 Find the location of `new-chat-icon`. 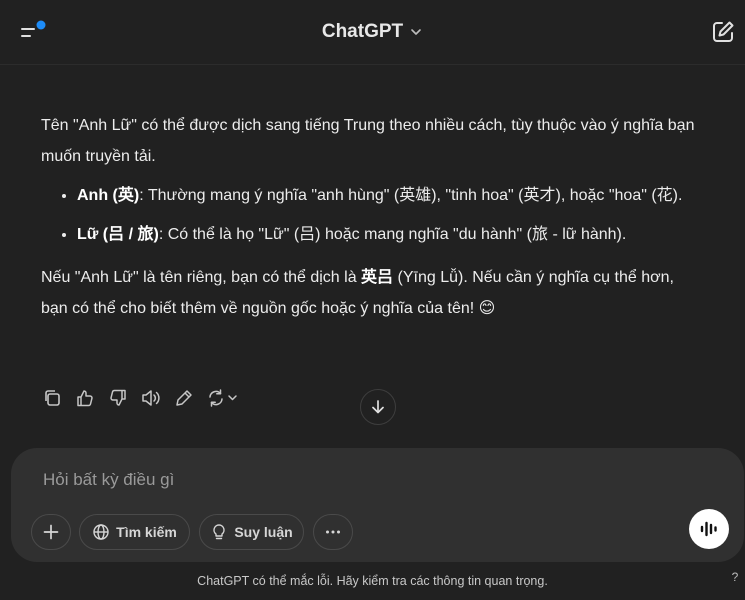

new-chat-icon is located at coordinates (723, 31).